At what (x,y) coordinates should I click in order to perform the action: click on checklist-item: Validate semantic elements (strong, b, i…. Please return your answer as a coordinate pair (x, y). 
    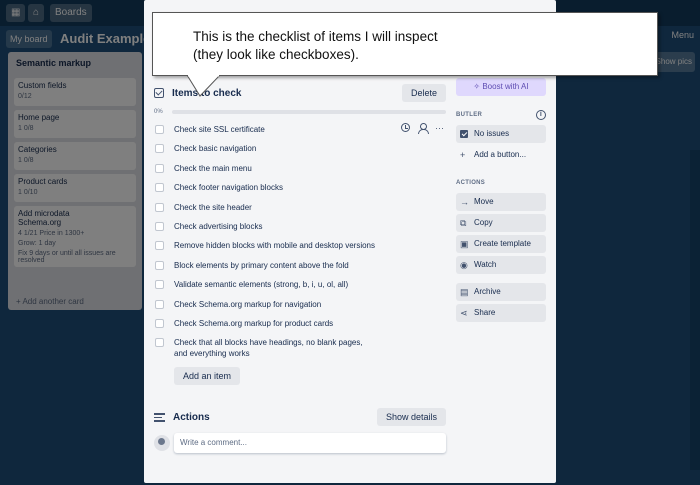
    Looking at the image, I should click on (300, 287).